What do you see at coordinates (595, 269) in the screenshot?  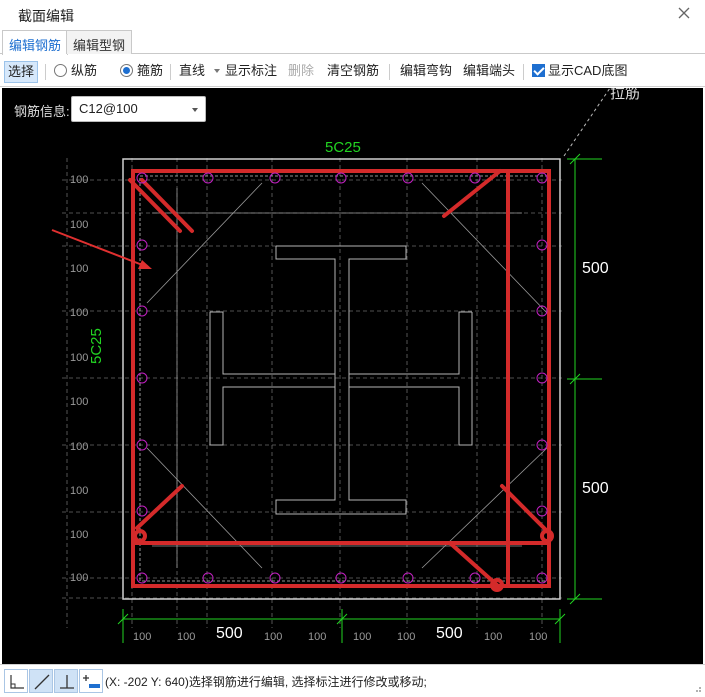 I see `right-dim-upper: 500` at bounding box center [595, 269].